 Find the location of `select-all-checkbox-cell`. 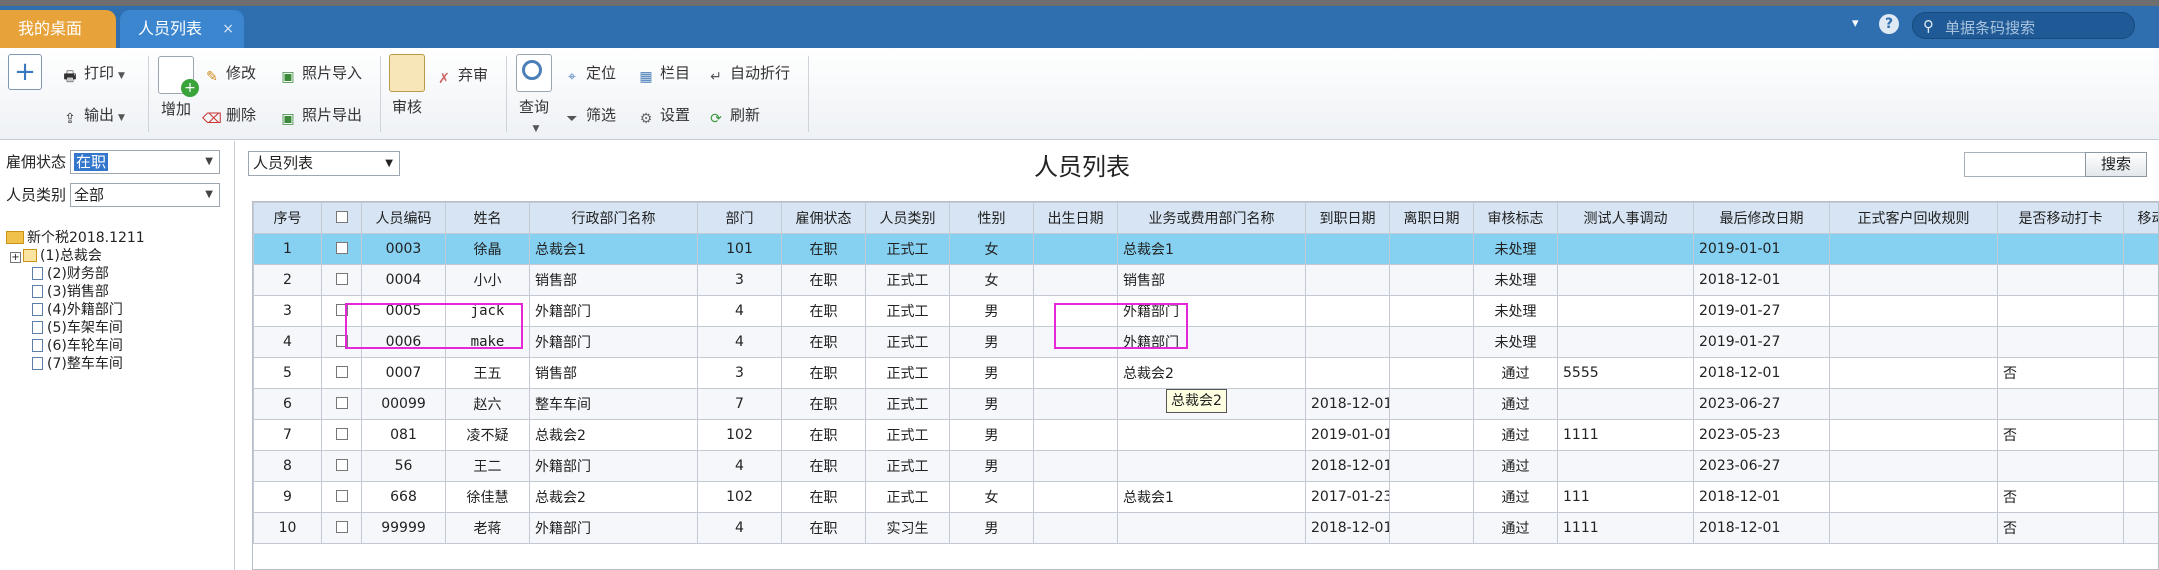

select-all-checkbox-cell is located at coordinates (341, 218).